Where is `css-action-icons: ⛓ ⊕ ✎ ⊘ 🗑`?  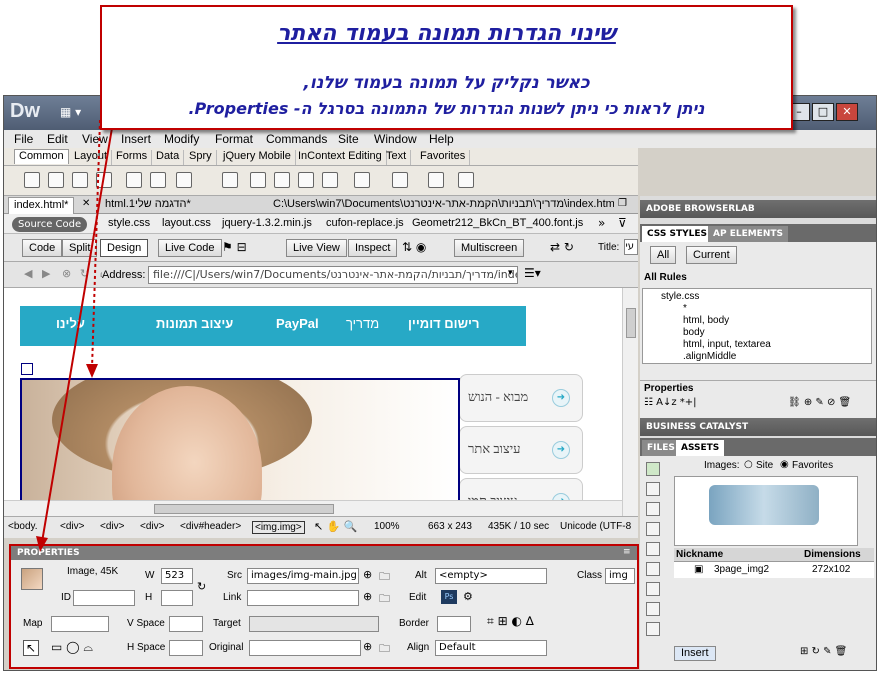
css-action-icons: ⛓ ⊕ ✎ ⊘ 🗑 is located at coordinates (819, 402).